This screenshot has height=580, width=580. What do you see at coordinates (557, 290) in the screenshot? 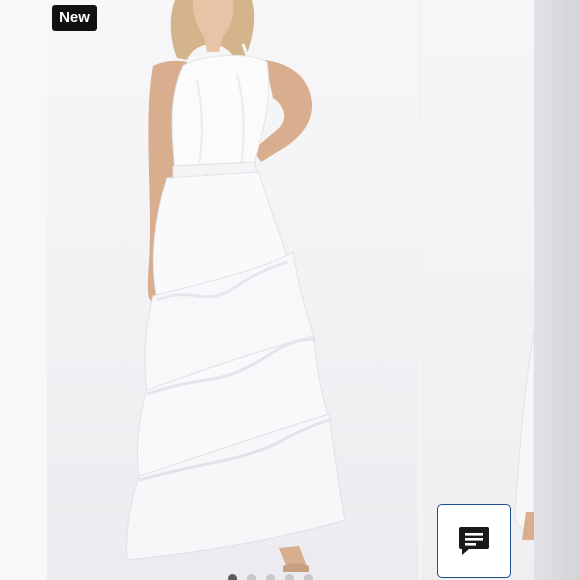
I see `carousel-right-edge` at bounding box center [557, 290].